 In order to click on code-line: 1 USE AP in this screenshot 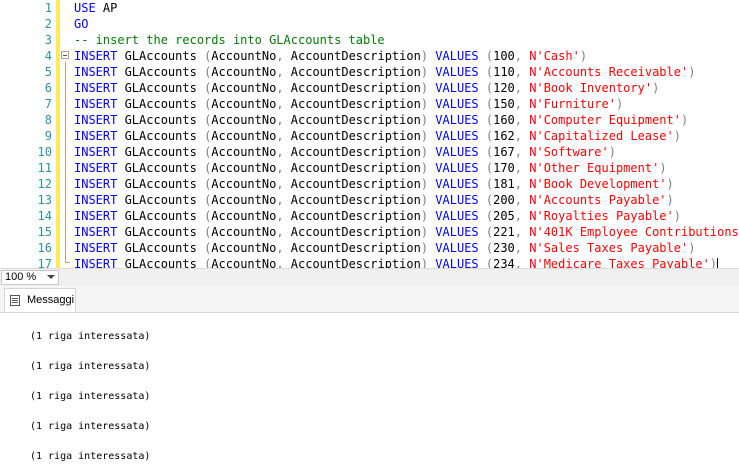, I will do `click(369, 8)`.